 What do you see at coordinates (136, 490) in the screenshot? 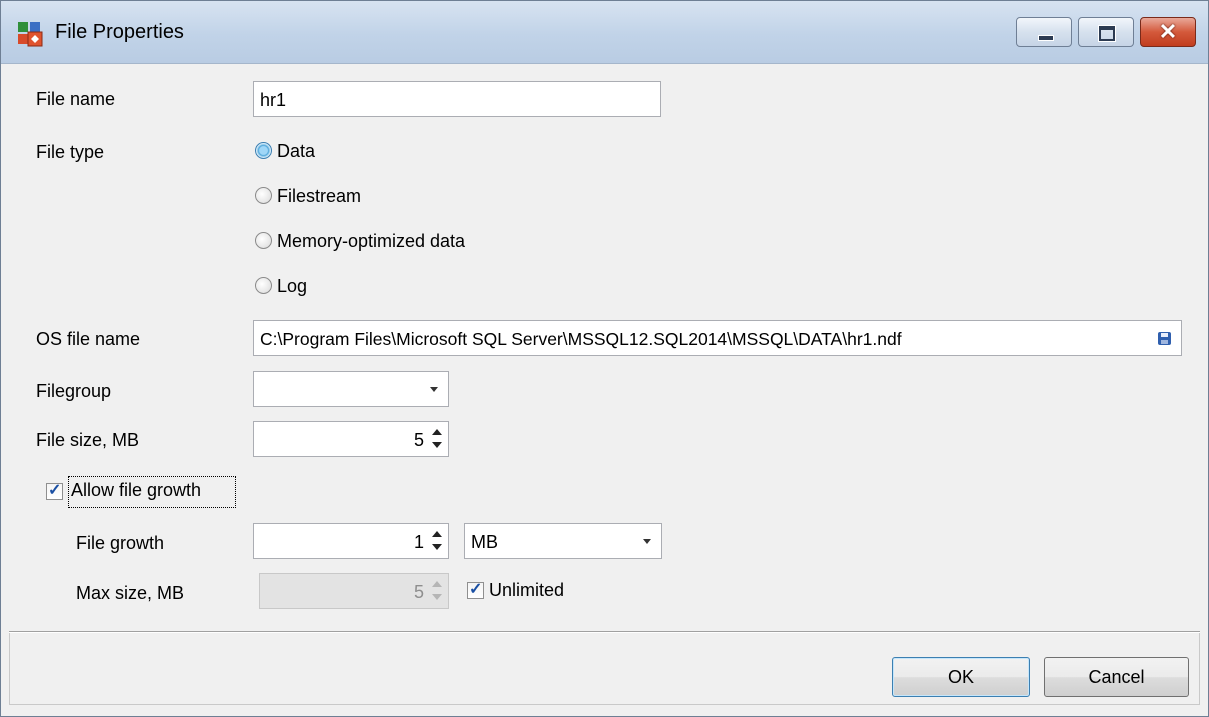
I see `allow-growth-label: Allow file growth` at bounding box center [136, 490].